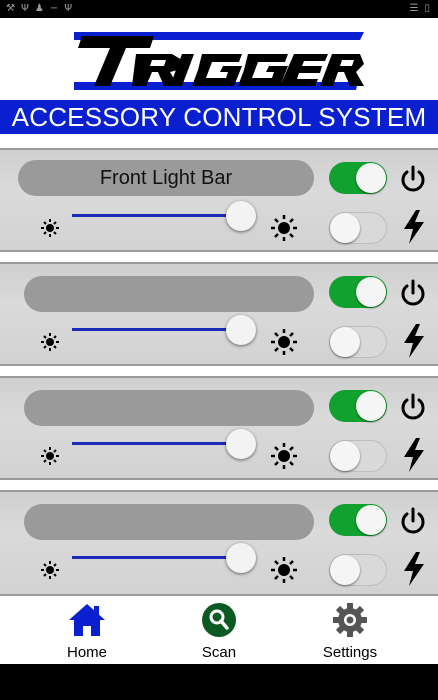  Describe the element at coordinates (86, 652) in the screenshot. I see `nav-home-label: Home` at that location.